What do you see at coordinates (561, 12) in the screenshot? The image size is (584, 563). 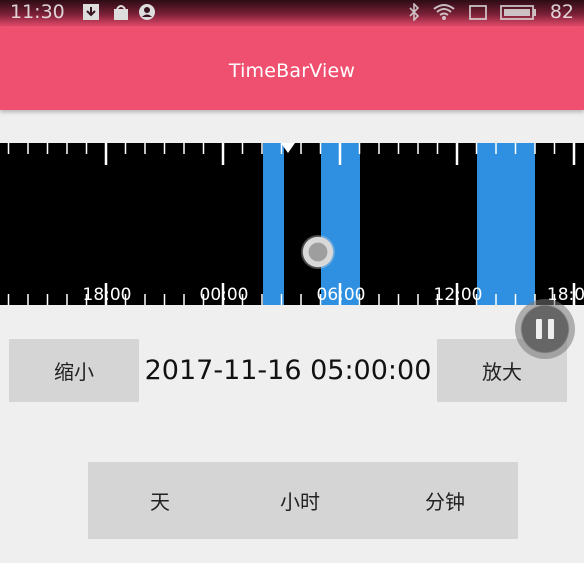 I see `battery-level: 82` at bounding box center [561, 12].